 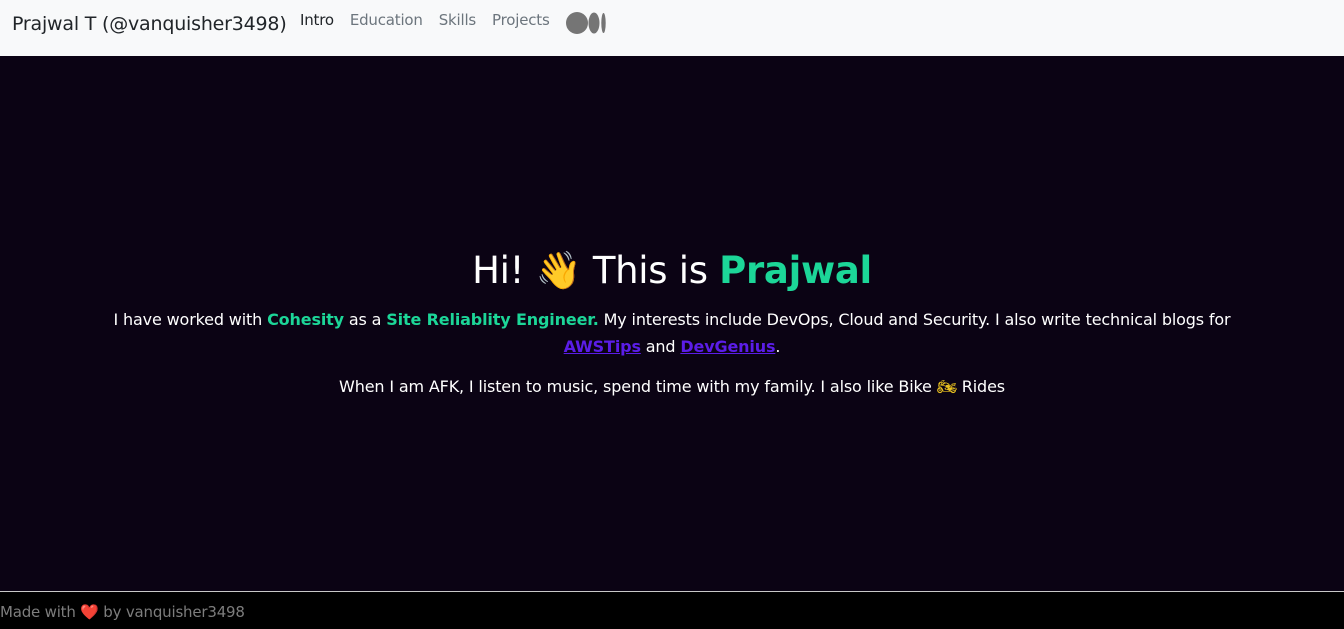 I want to click on intro-text: as a, so click(x=365, y=319).